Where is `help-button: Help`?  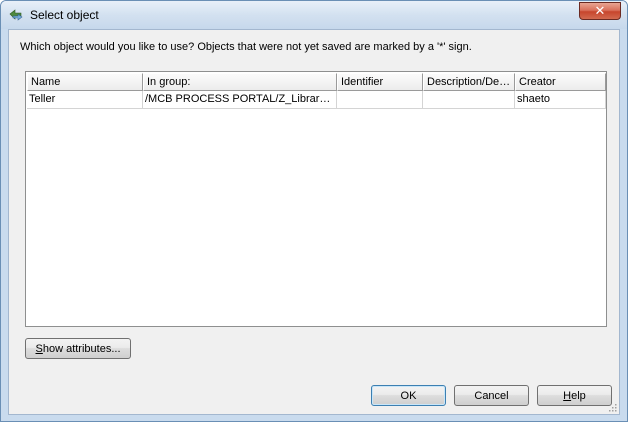
help-button: Help is located at coordinates (574, 395).